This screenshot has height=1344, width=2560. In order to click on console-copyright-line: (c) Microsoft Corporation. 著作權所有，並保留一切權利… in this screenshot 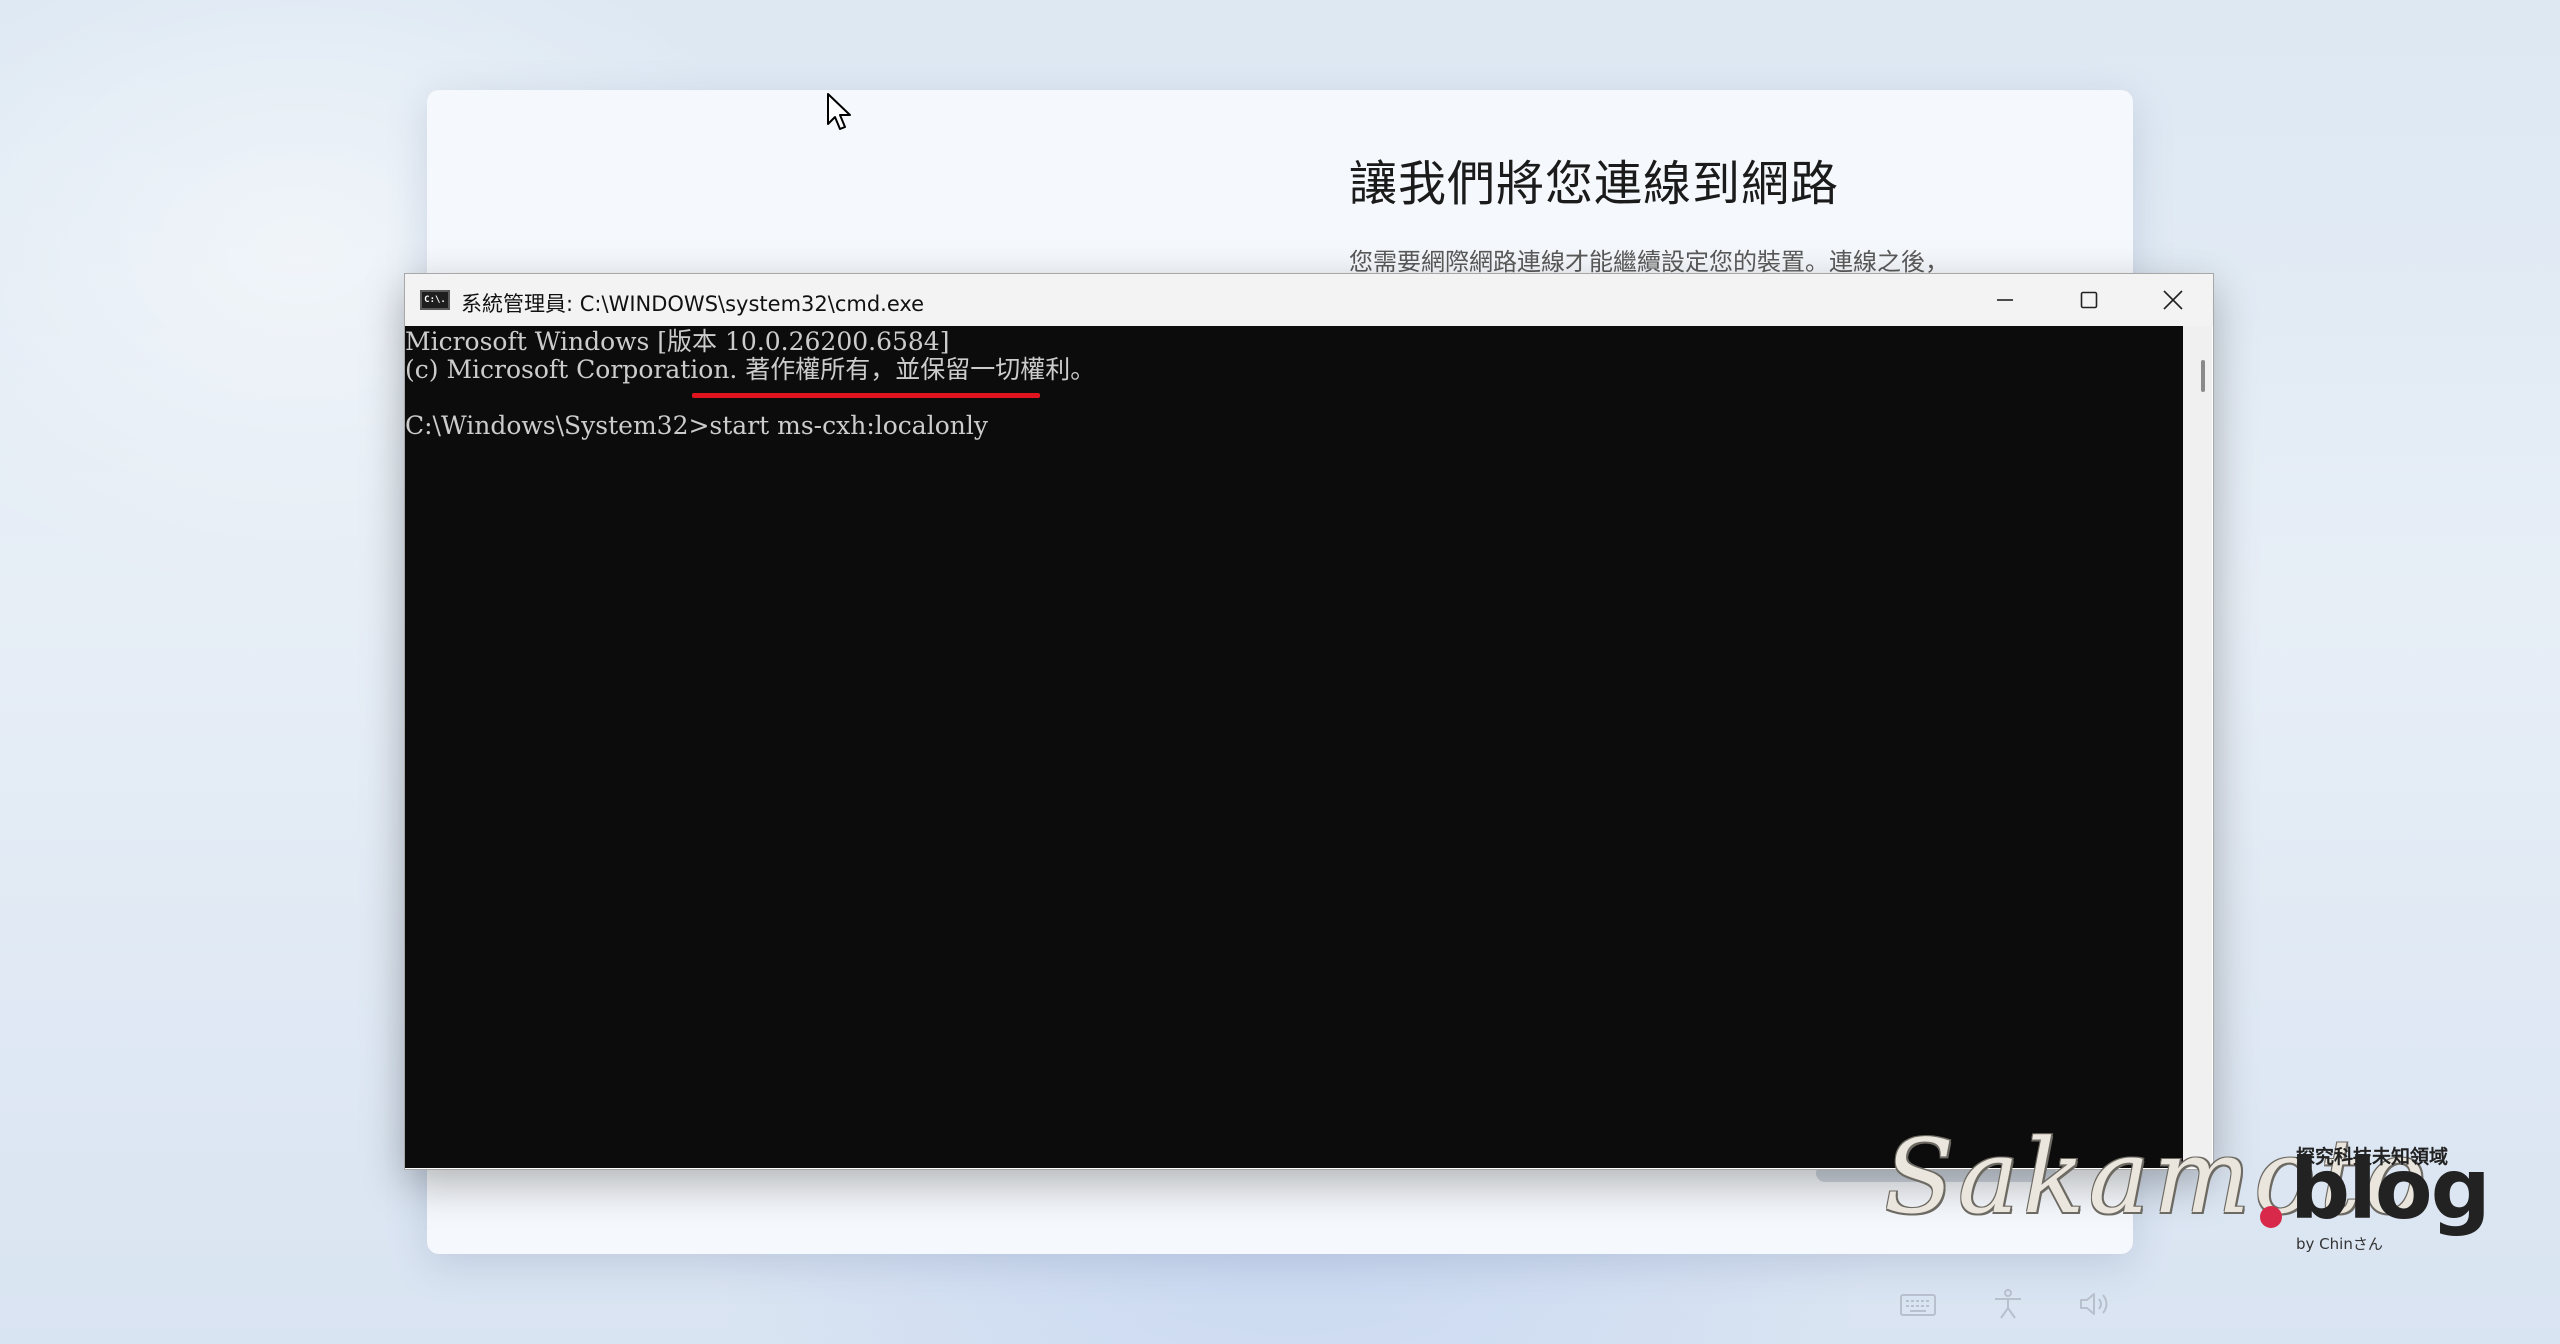, I will do `click(750, 369)`.